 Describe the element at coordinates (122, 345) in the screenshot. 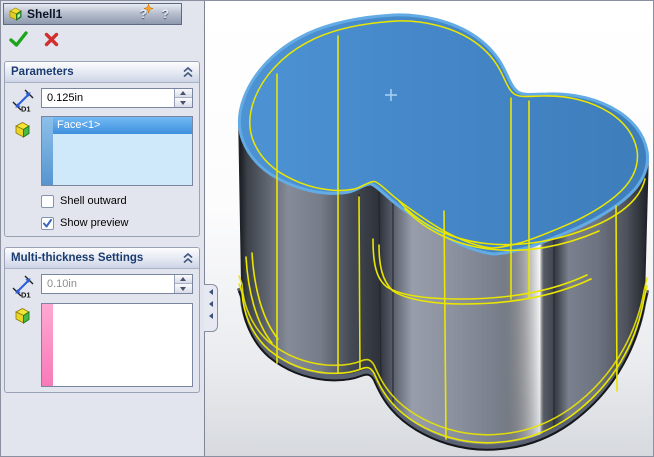

I see `multi-thickness-selection-list` at that location.